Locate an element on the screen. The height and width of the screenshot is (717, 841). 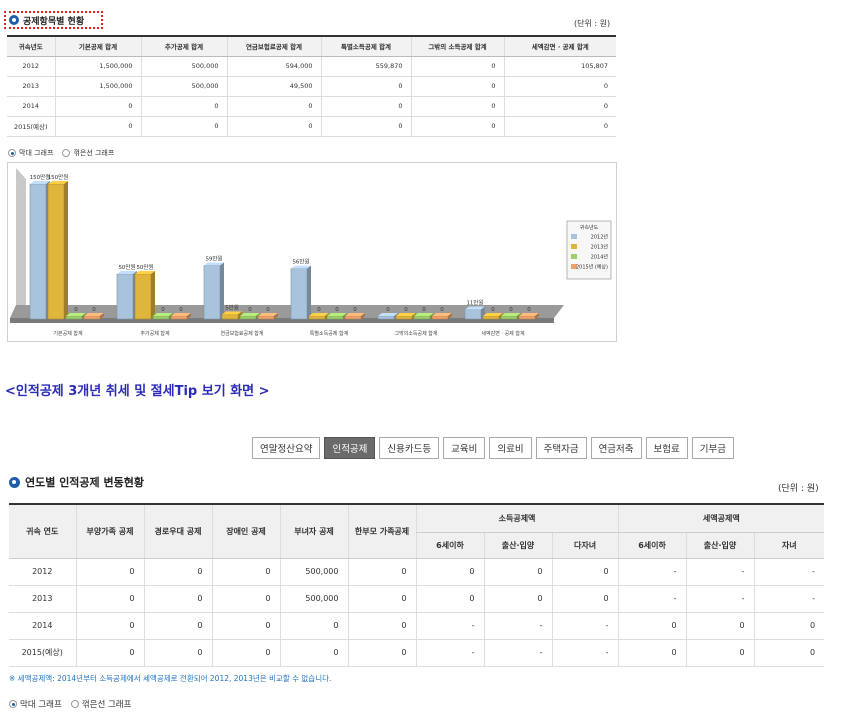
table-row: 2012 0 0 0 500,000 0 0 0 0- - - is located at coordinates (417, 572).